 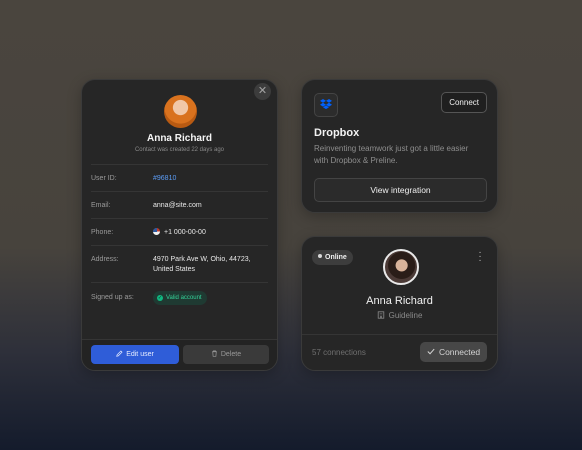 What do you see at coordinates (431, 351) in the screenshot?
I see `check-icon` at bounding box center [431, 351].